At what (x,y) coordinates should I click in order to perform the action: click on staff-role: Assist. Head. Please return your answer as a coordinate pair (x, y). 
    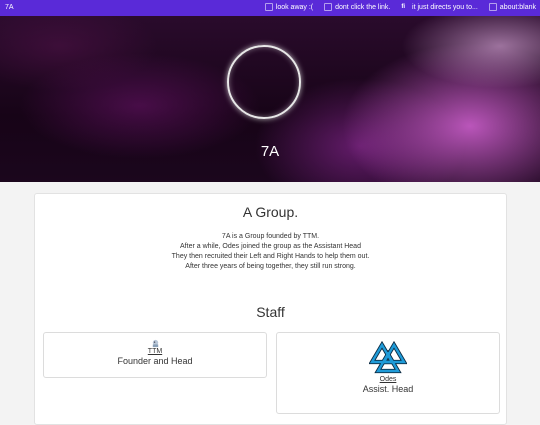
    Looking at the image, I should click on (388, 389).